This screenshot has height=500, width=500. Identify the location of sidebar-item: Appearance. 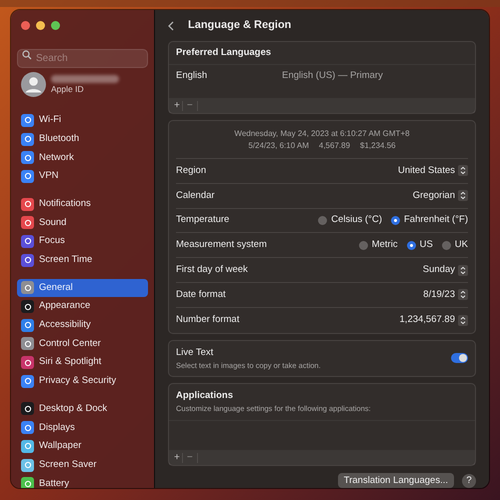
(82, 306).